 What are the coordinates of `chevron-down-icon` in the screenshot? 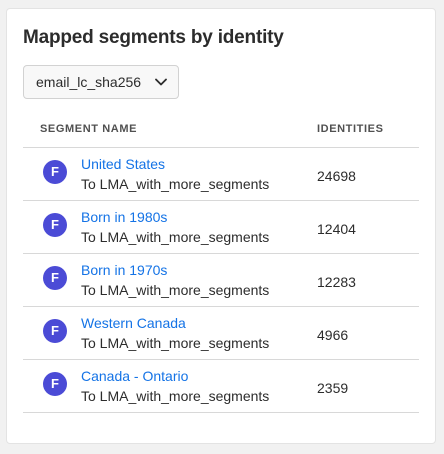 It's located at (161, 82).